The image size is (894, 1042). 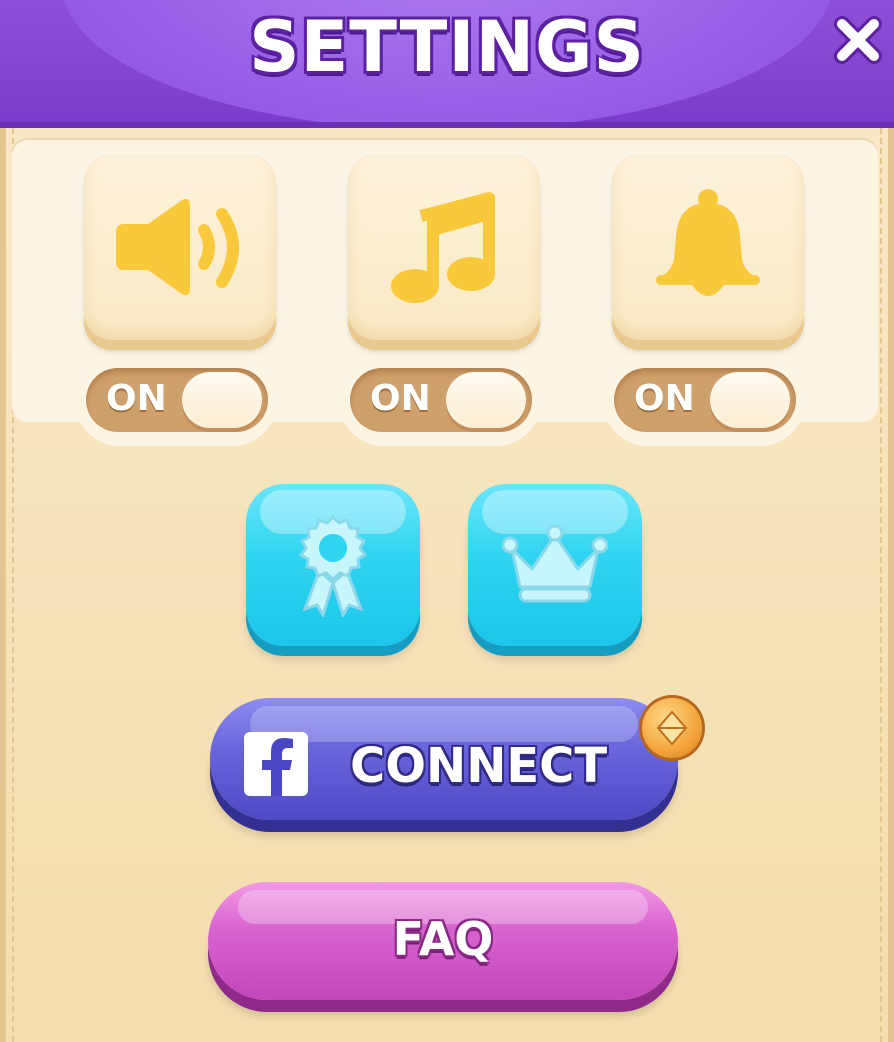 I want to click on leaderboard-button, so click(x=555, y=565).